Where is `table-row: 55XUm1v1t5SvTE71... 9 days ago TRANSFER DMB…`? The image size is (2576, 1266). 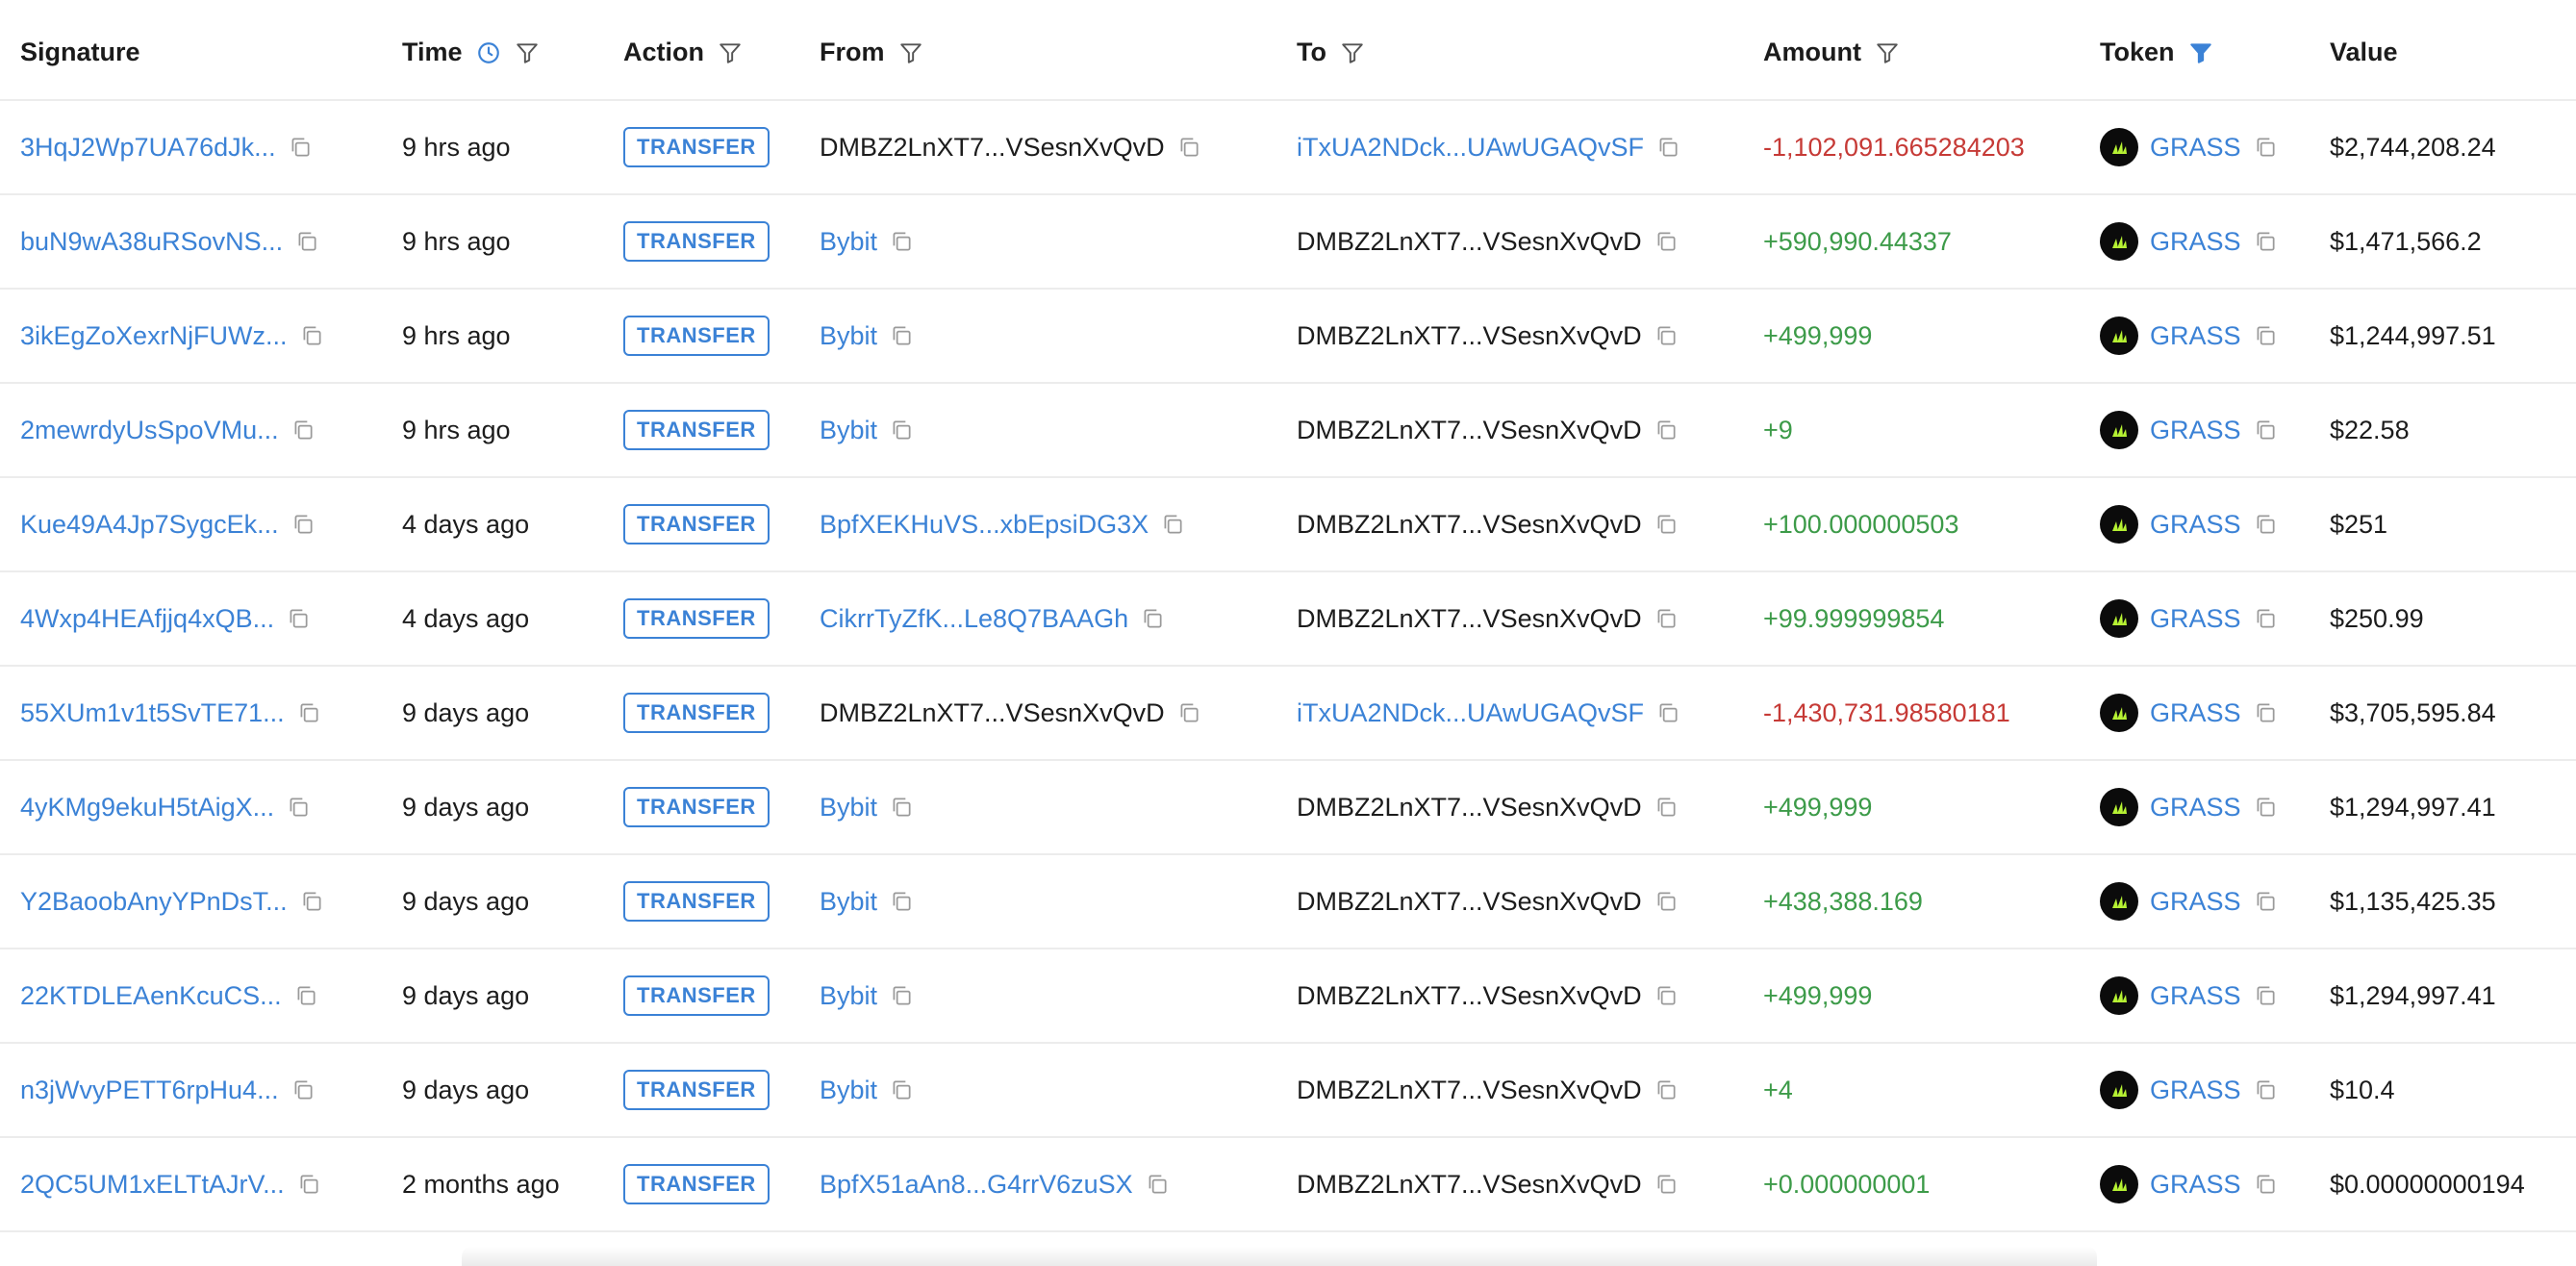
table-row: 55XUm1v1t5SvTE71... 9 days ago TRANSFER DMB… is located at coordinates (1288, 714).